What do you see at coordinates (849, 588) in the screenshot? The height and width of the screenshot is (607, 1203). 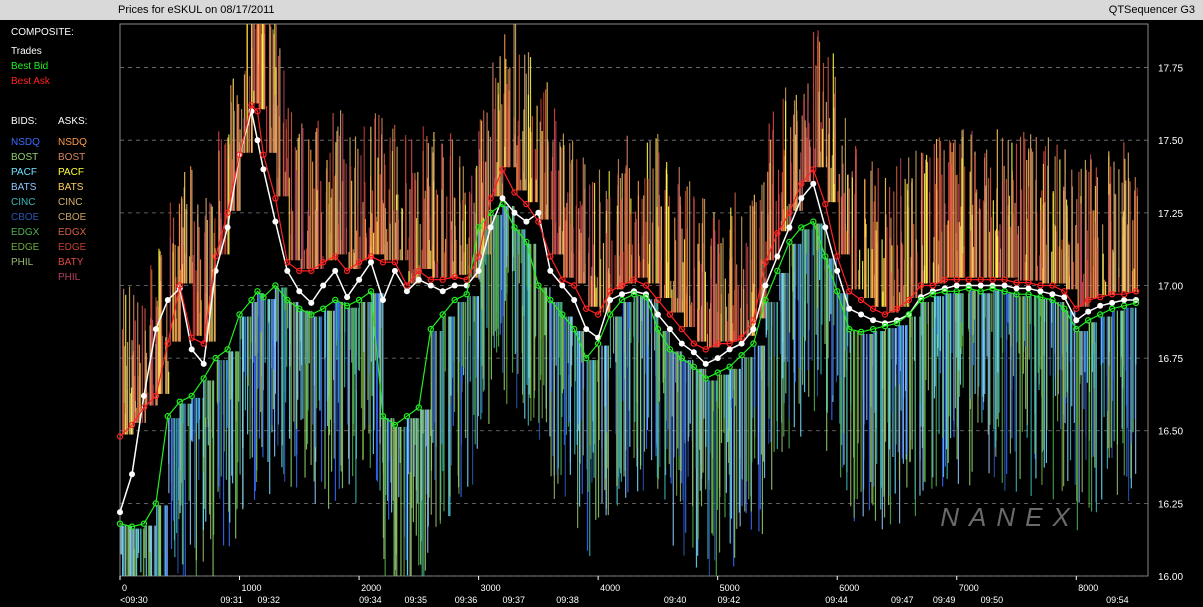 I see `x-tick-label: 6000` at bounding box center [849, 588].